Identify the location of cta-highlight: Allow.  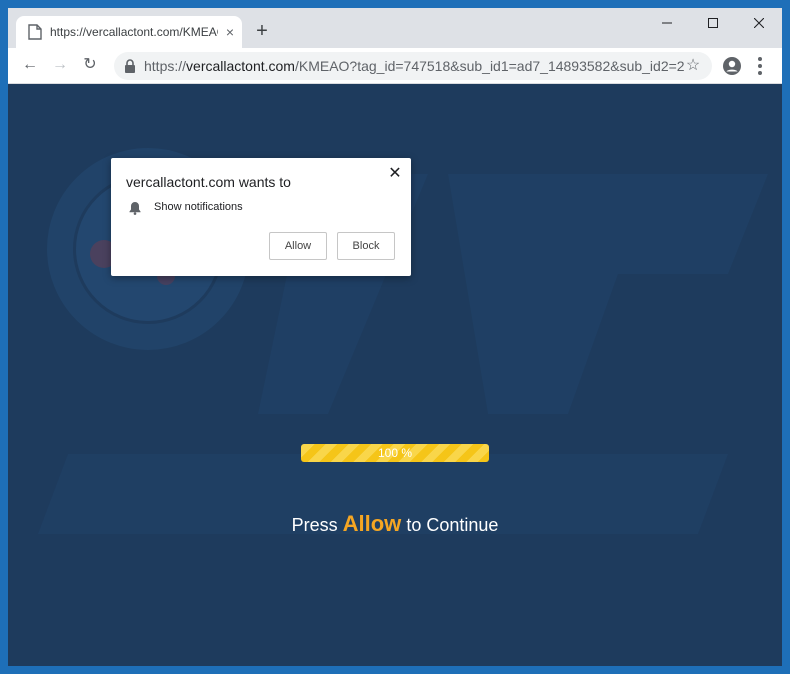
(372, 523).